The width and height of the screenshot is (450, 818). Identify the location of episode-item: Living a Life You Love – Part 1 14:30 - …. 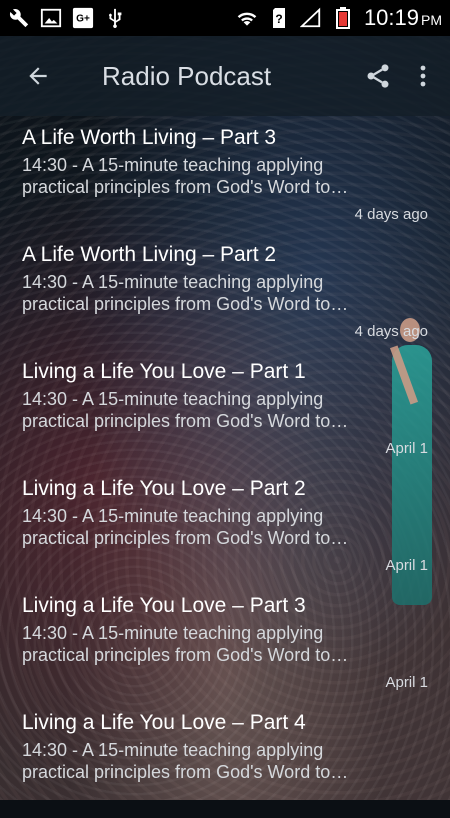
(225, 408).